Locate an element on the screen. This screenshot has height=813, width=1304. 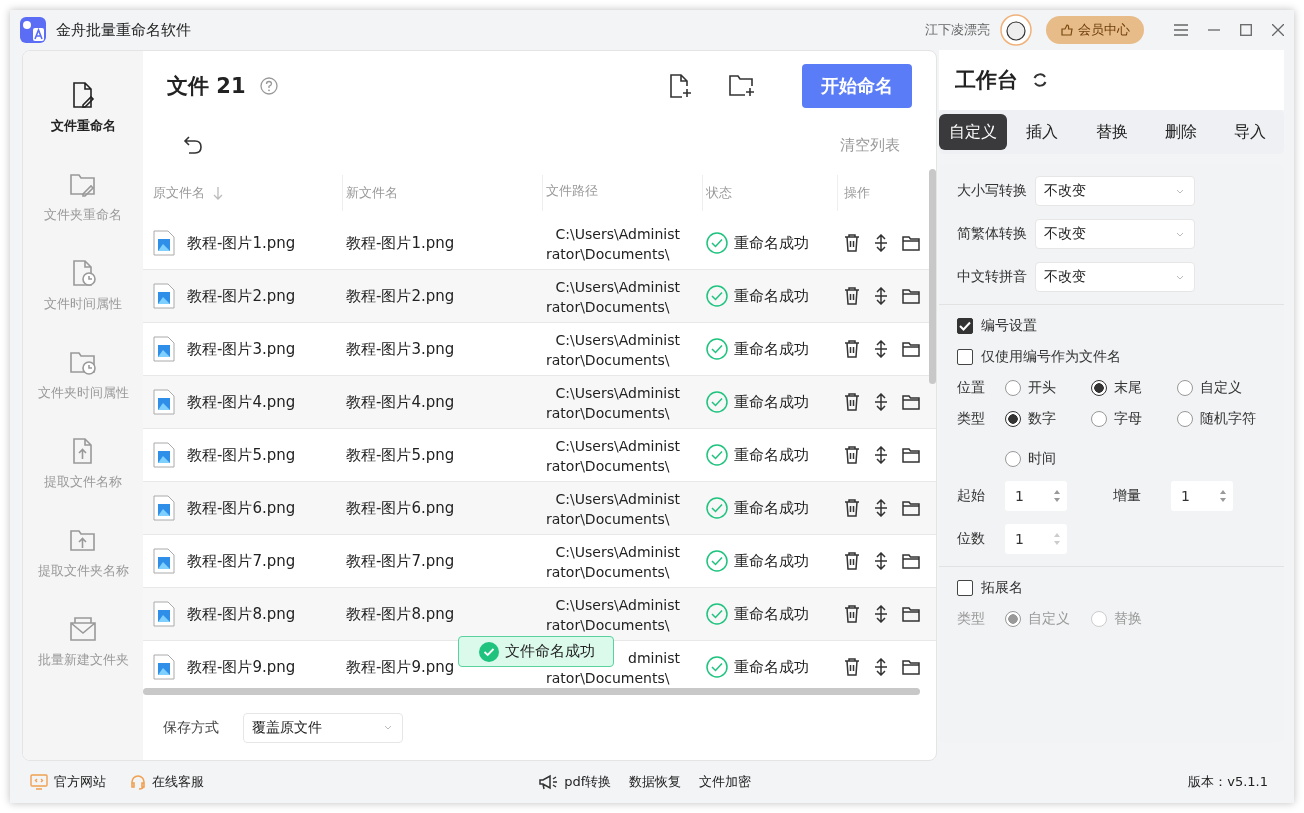
radio-option: 时间 is located at coordinates (1048, 459).